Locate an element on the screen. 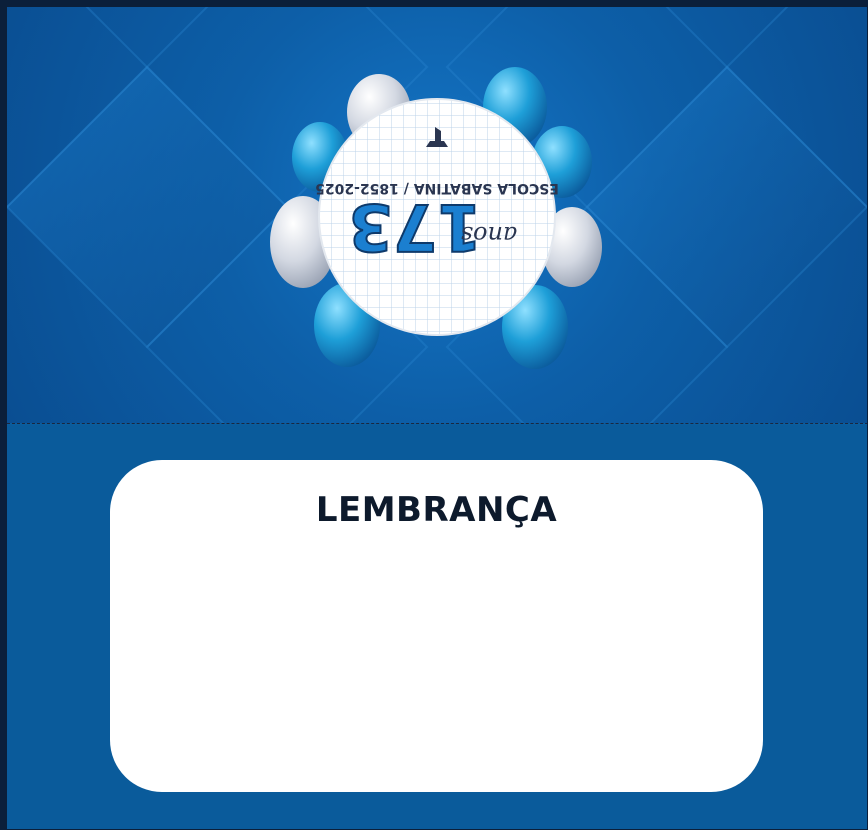 This screenshot has width=868, height=830. label-title: LEMBRANÇA is located at coordinates (436, 510).